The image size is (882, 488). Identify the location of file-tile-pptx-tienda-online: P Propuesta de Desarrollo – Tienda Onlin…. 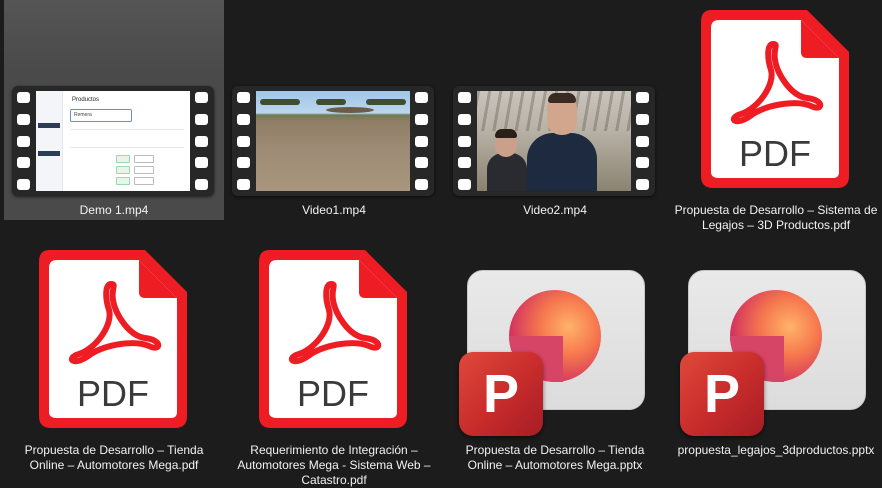
(555, 356).